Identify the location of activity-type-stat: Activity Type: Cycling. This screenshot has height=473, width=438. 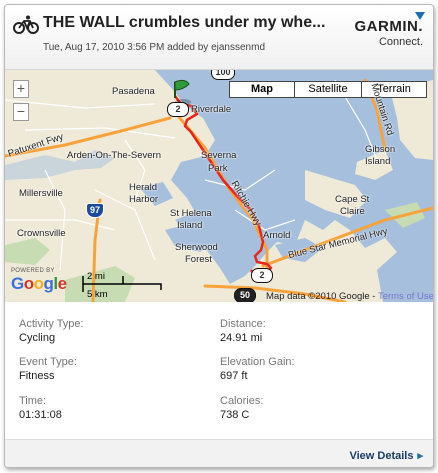
(51, 331).